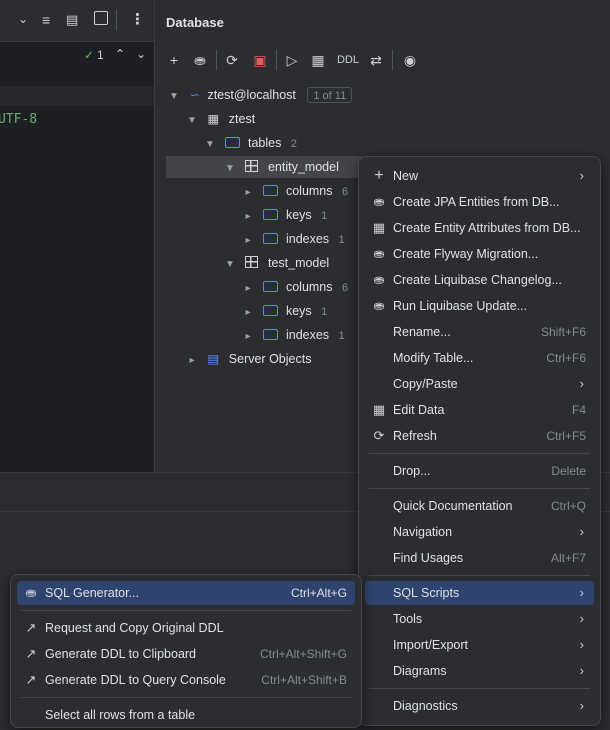 The image size is (610, 730). Describe the element at coordinates (379, 305) in the screenshot. I see `liquibase-run-icon: ⛂` at that location.